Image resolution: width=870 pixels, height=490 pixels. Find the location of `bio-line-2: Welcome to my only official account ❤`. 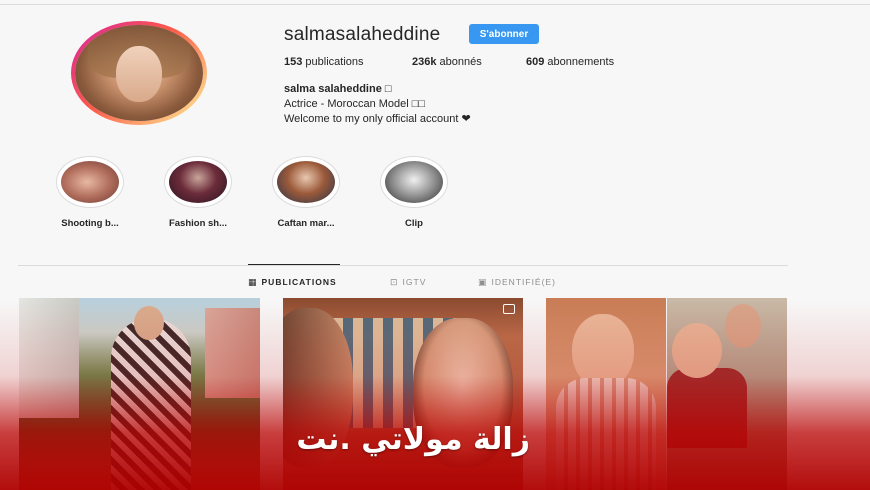

bio-line-2: Welcome to my only official account ❤ is located at coordinates (377, 119).